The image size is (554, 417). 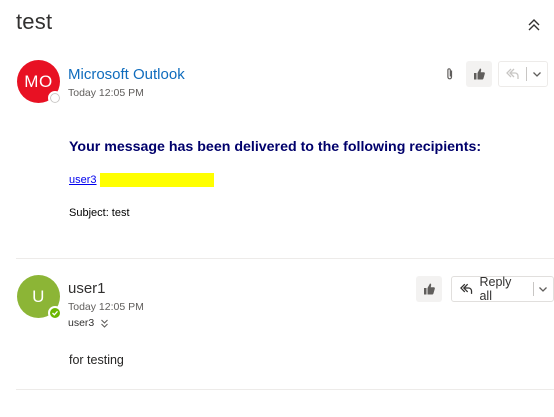 I want to click on reply-all-split-button, so click(x=523, y=74).